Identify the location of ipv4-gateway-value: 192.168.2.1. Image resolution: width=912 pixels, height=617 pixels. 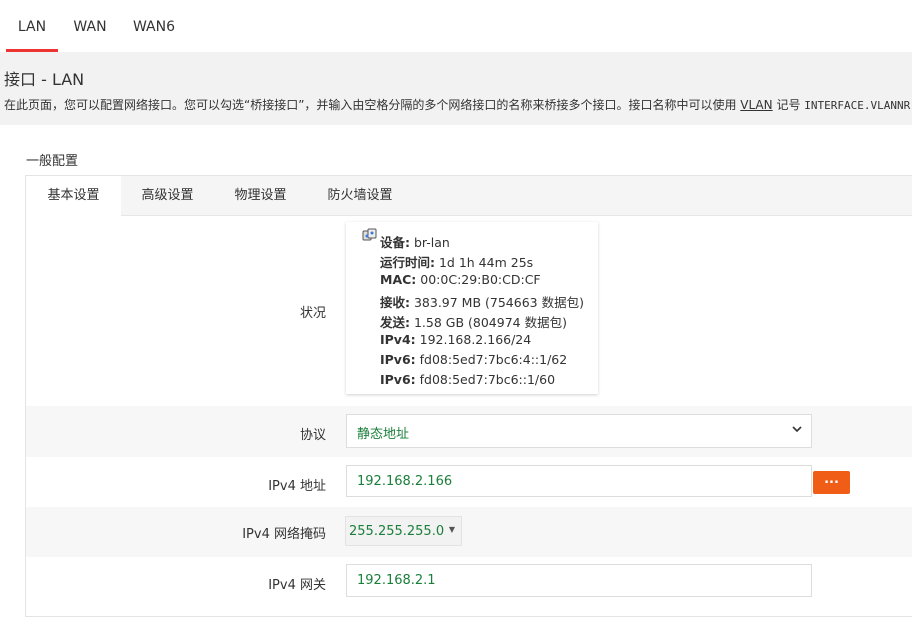
(396, 580).